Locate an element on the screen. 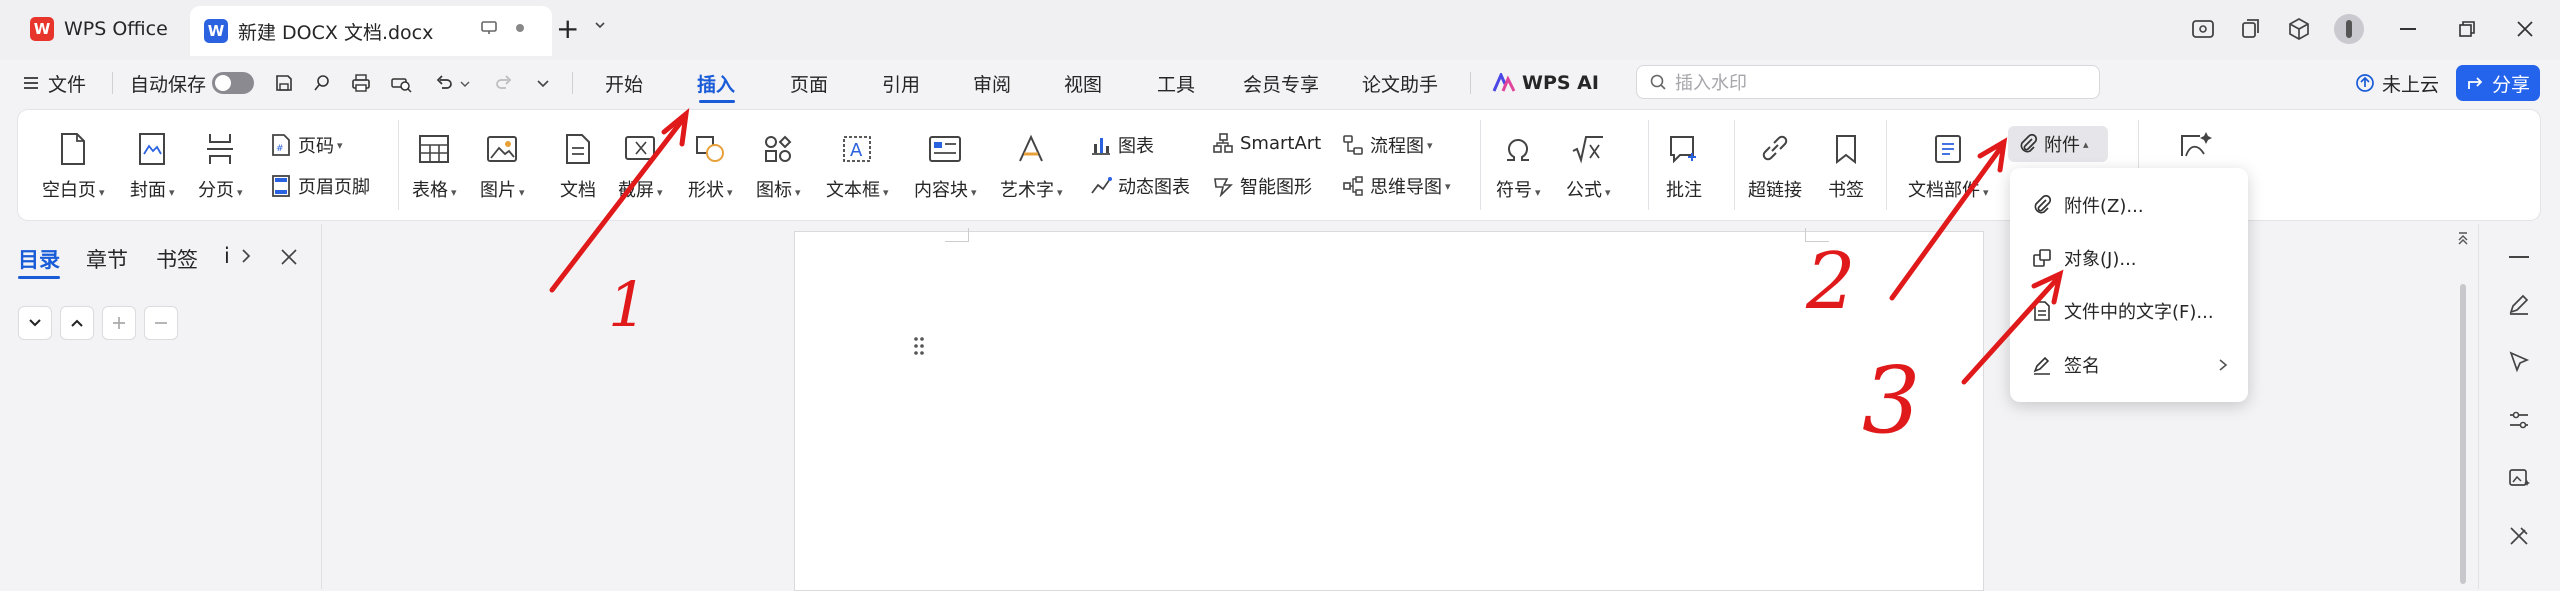  tab-bookmarks: 书签 is located at coordinates (177, 259).